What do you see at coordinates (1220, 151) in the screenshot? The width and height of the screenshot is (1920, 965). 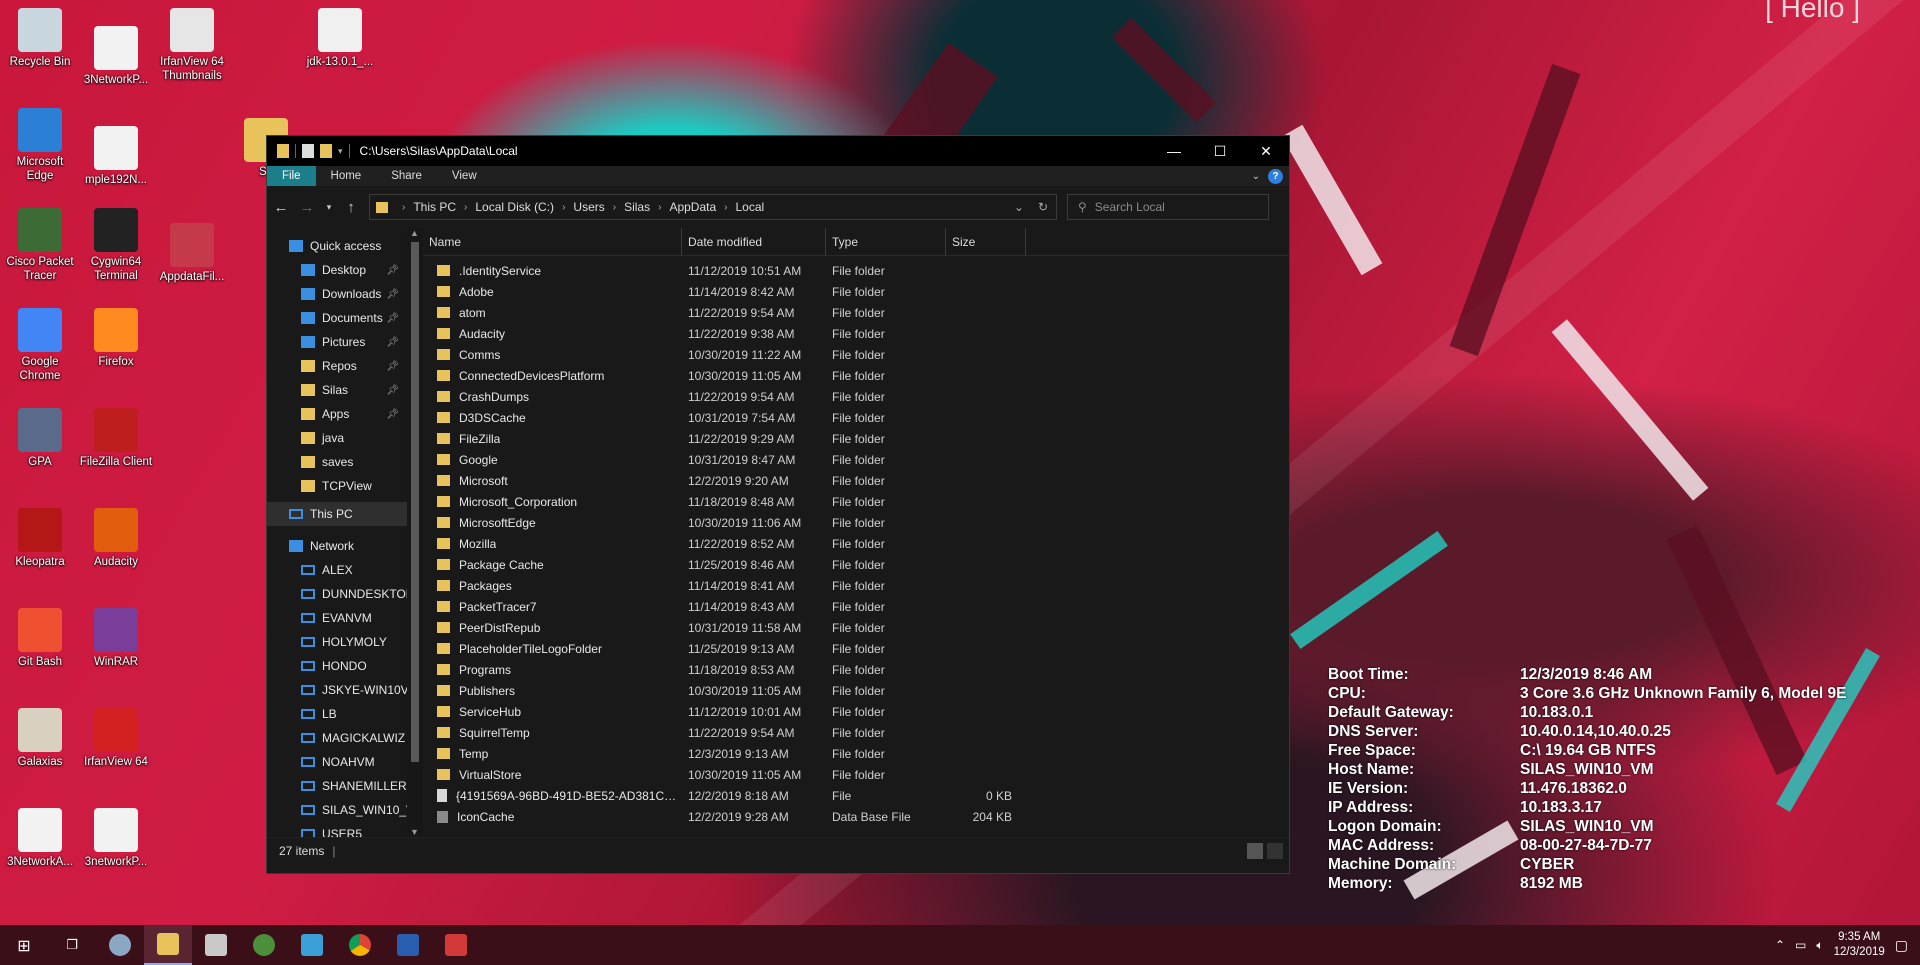 I see `maximize-button: ☐` at bounding box center [1220, 151].